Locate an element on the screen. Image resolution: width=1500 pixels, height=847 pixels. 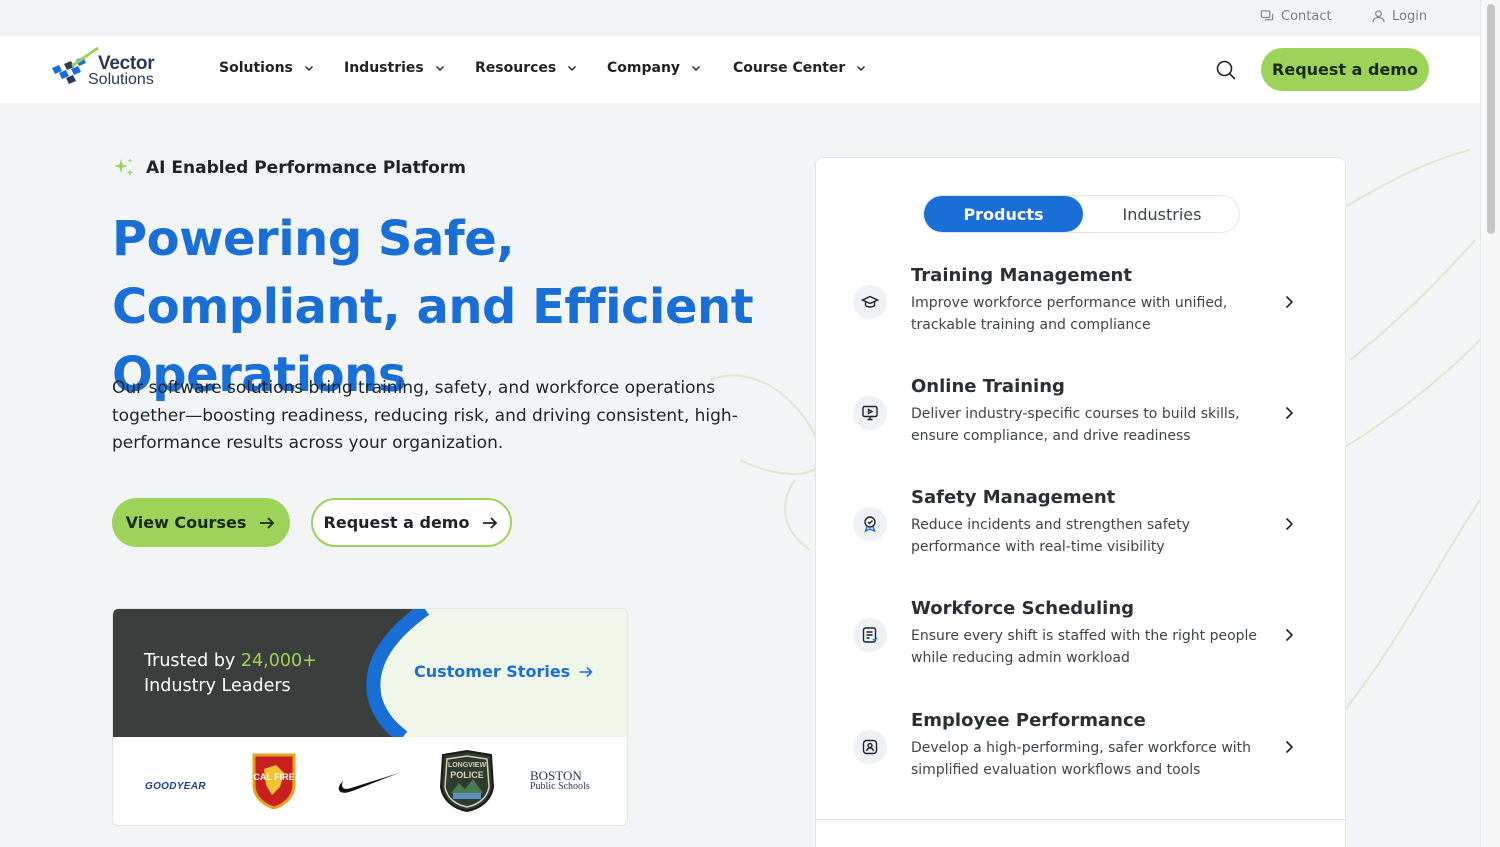
products-industries-toggle: Products Industries is located at coordinates (1081, 214).